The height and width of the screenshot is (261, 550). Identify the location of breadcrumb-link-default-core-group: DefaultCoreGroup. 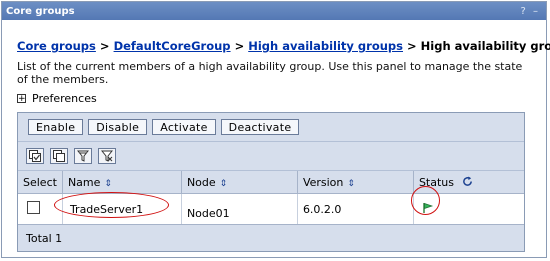
(172, 46).